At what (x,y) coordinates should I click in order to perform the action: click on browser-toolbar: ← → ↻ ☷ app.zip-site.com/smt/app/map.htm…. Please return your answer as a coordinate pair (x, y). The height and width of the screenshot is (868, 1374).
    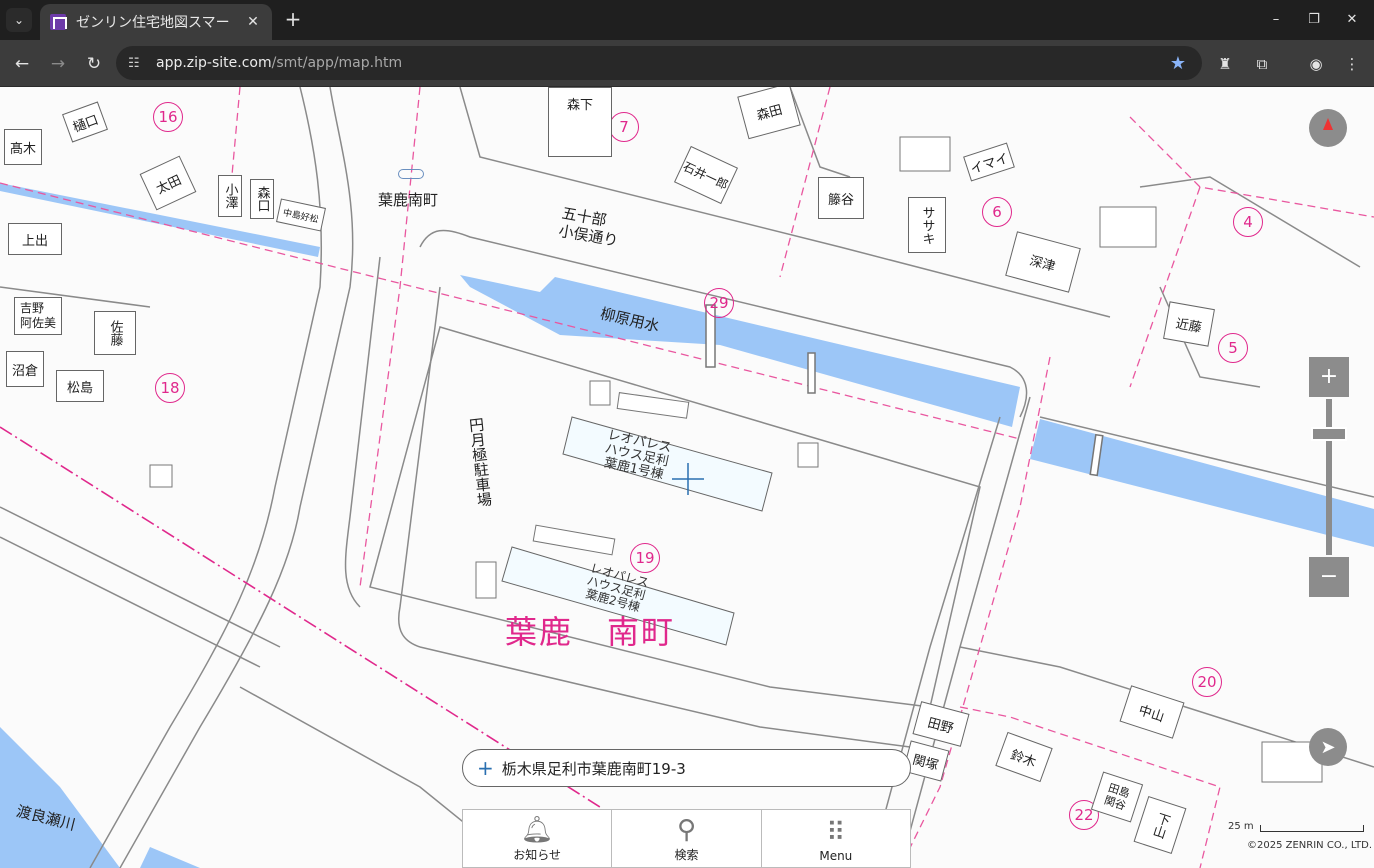
    Looking at the image, I should click on (687, 63).